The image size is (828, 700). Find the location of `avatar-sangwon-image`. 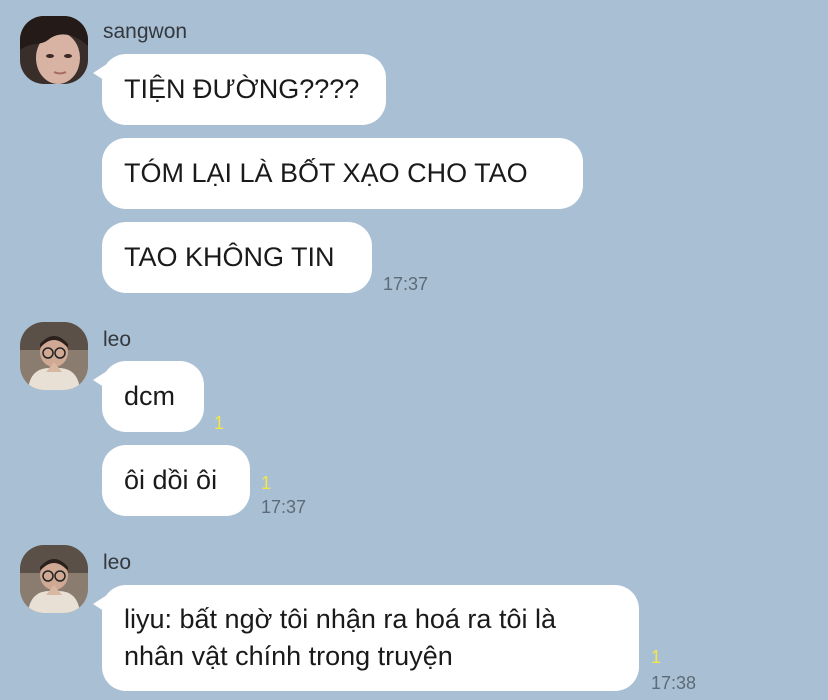

avatar-sangwon-image is located at coordinates (54, 50).